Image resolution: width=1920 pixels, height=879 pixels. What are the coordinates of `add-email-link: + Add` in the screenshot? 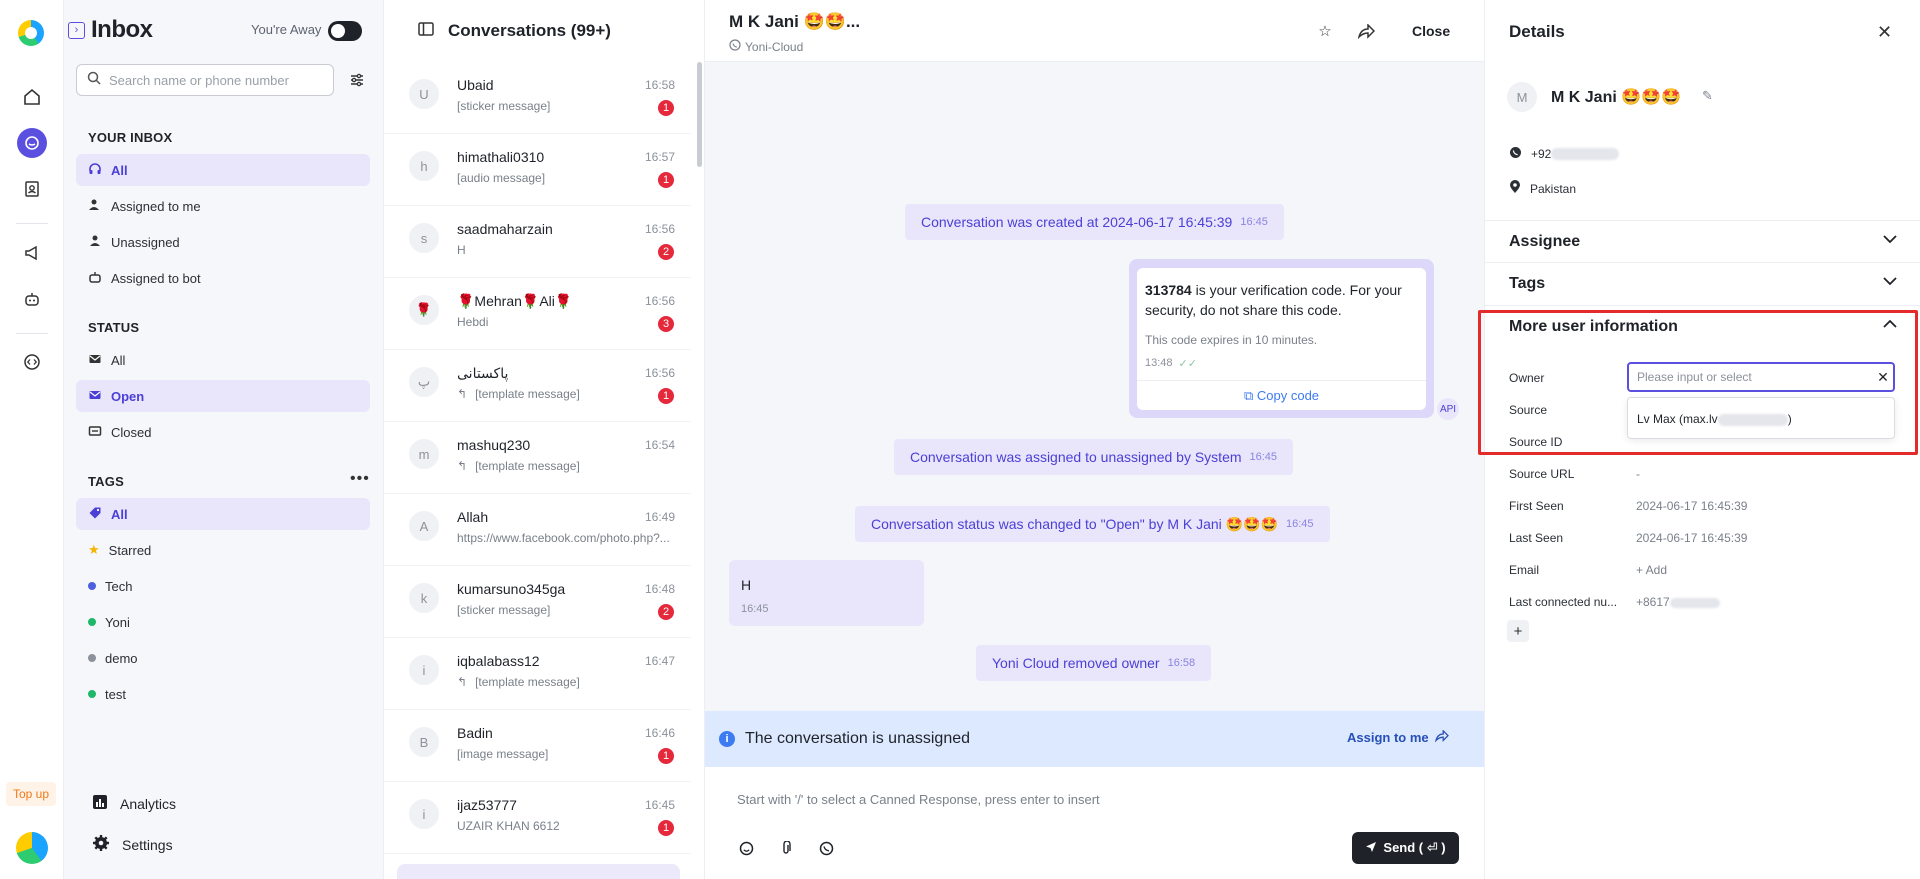 It's located at (1651, 570).